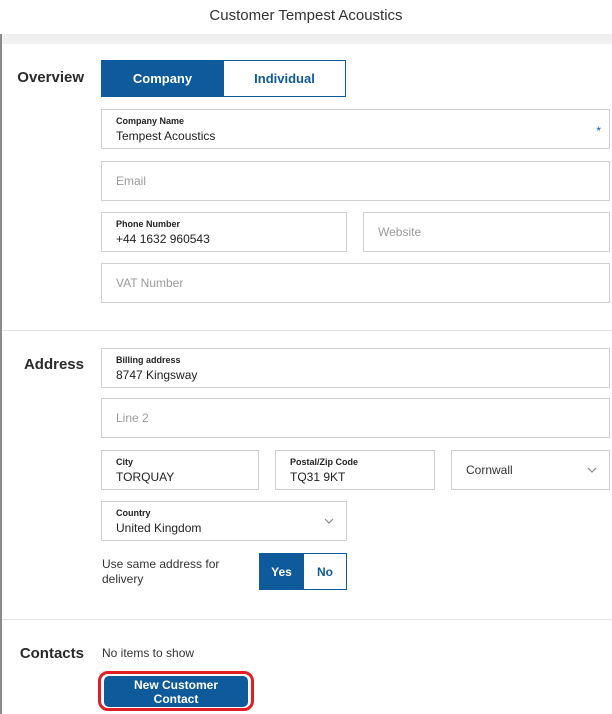 Image resolution: width=612 pixels, height=714 pixels. Describe the element at coordinates (355, 181) in the screenshot. I see `email-field: Email` at that location.